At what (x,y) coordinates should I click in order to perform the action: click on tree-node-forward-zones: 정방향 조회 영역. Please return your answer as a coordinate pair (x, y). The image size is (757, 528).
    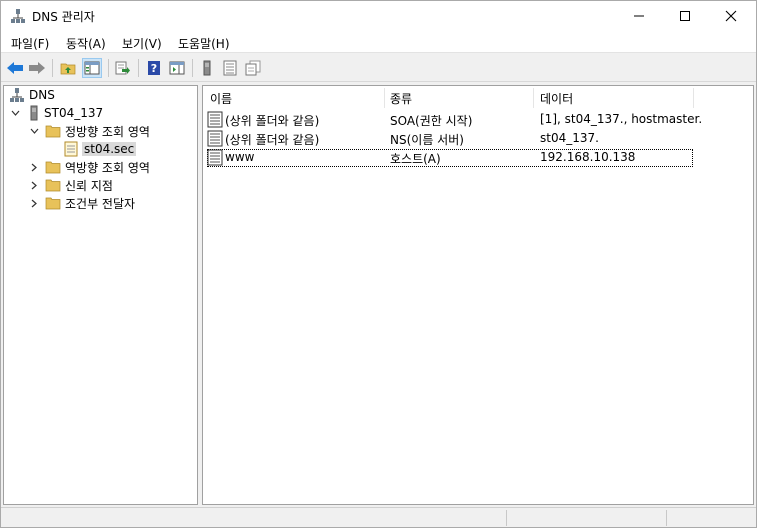
    Looking at the image, I should click on (97, 131).